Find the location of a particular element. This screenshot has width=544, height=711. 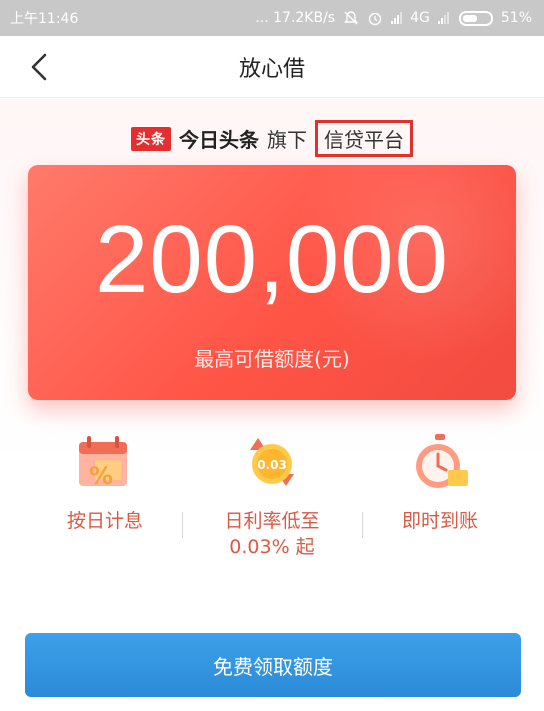

feature-instant-arrival: 即时到账 is located at coordinates (440, 482).